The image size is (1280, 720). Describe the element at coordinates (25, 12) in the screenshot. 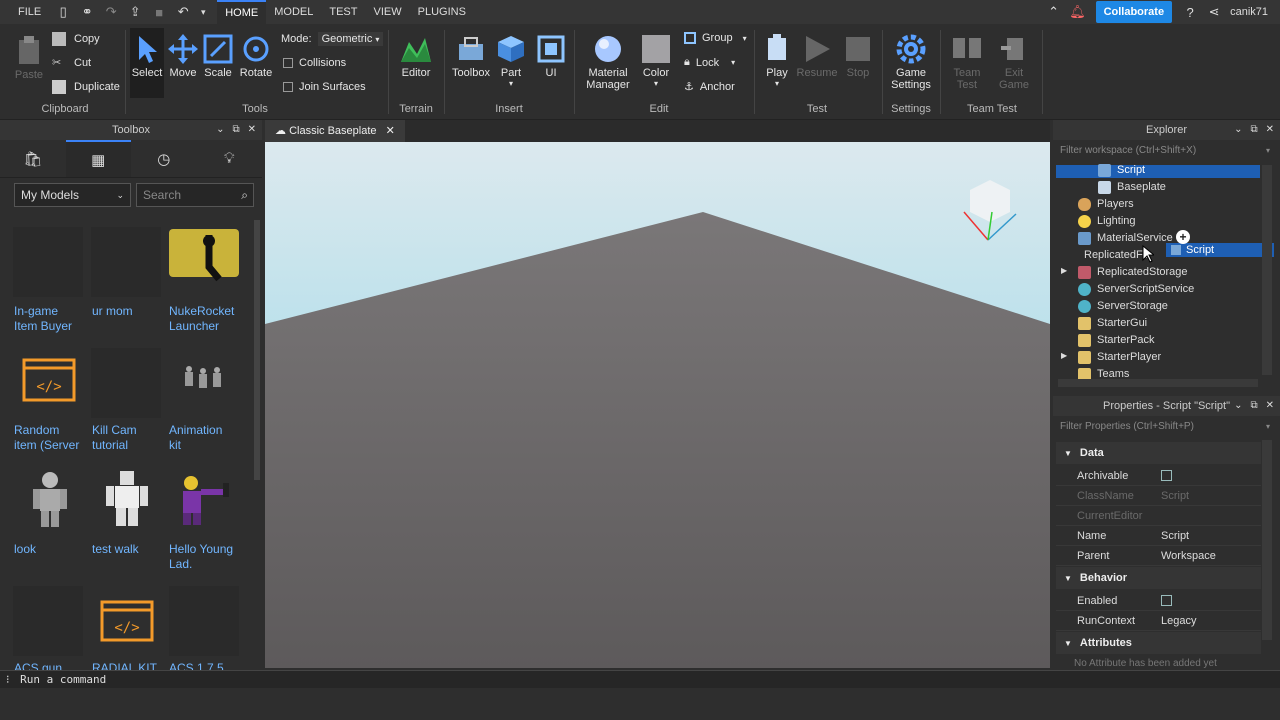

I see `file-menu: FILE` at that location.